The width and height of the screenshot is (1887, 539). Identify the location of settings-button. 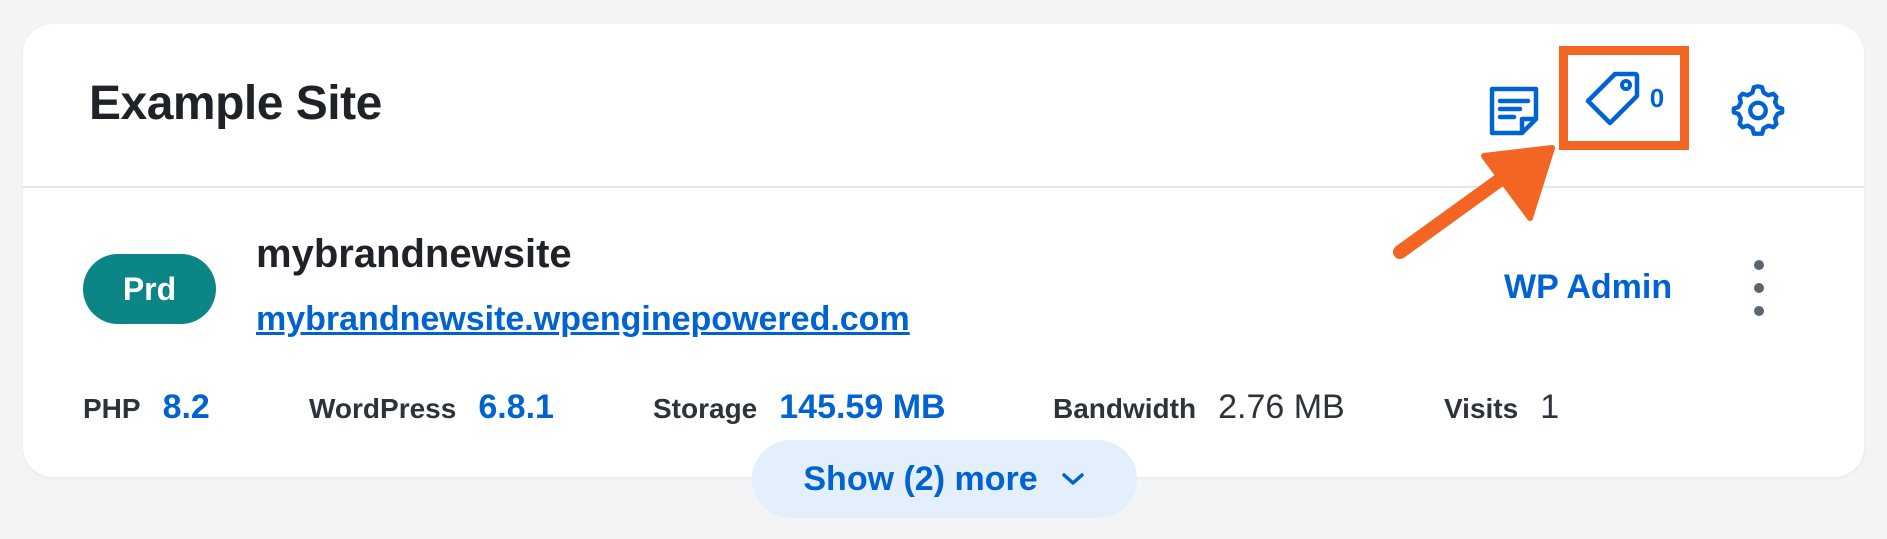
(1758, 110).